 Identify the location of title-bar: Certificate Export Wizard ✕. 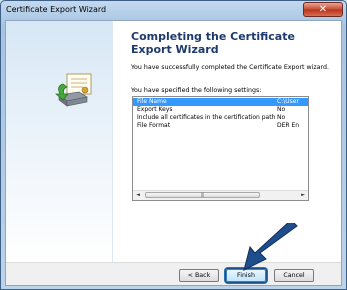
(173, 11).